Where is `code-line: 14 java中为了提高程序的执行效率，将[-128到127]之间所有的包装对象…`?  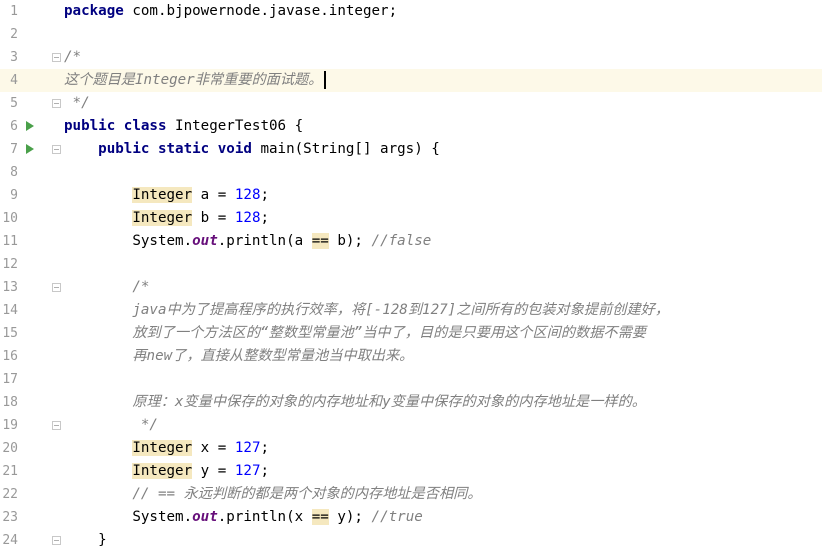 code-line: 14 java中为了提高程序的执行效率，将[-128到127]之间所有的包装对象… is located at coordinates (411, 310).